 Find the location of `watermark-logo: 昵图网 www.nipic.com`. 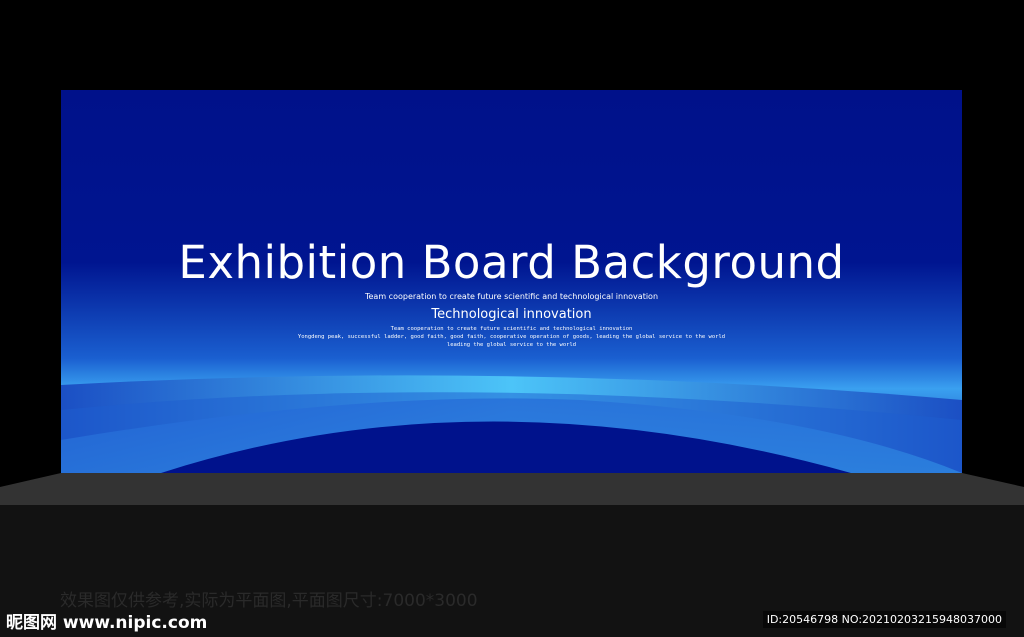

watermark-logo: 昵图网 www.nipic.com is located at coordinates (107, 623).